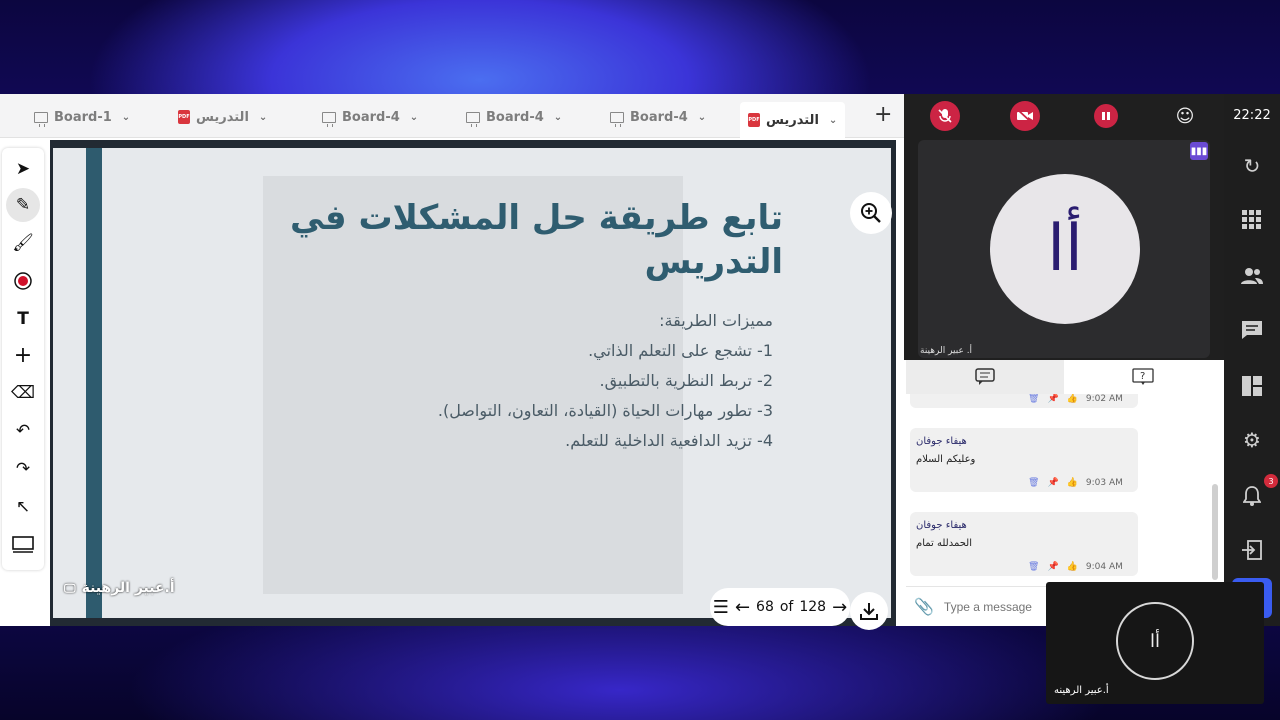 Image resolution: width=1280 pixels, height=720 pixels. Describe the element at coordinates (742, 607) in the screenshot. I see `prev-page-icon: ←` at that location.